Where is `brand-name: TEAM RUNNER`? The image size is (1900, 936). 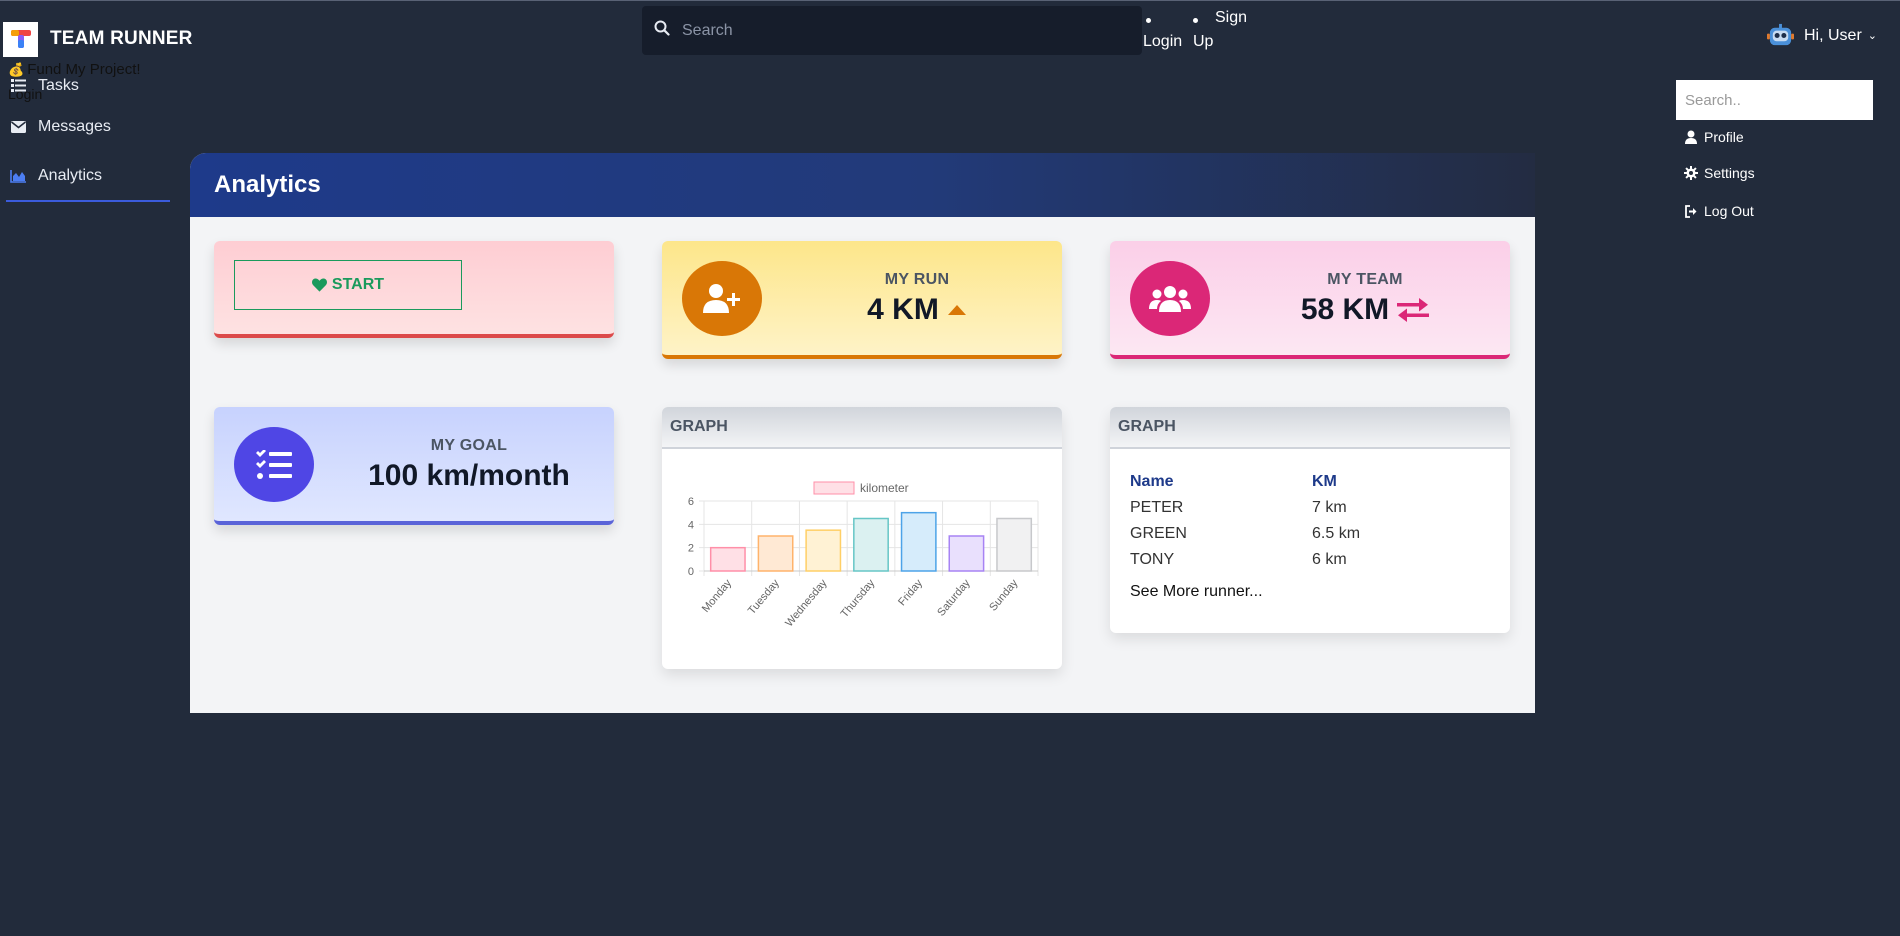
brand-name: TEAM RUNNER is located at coordinates (121, 38).